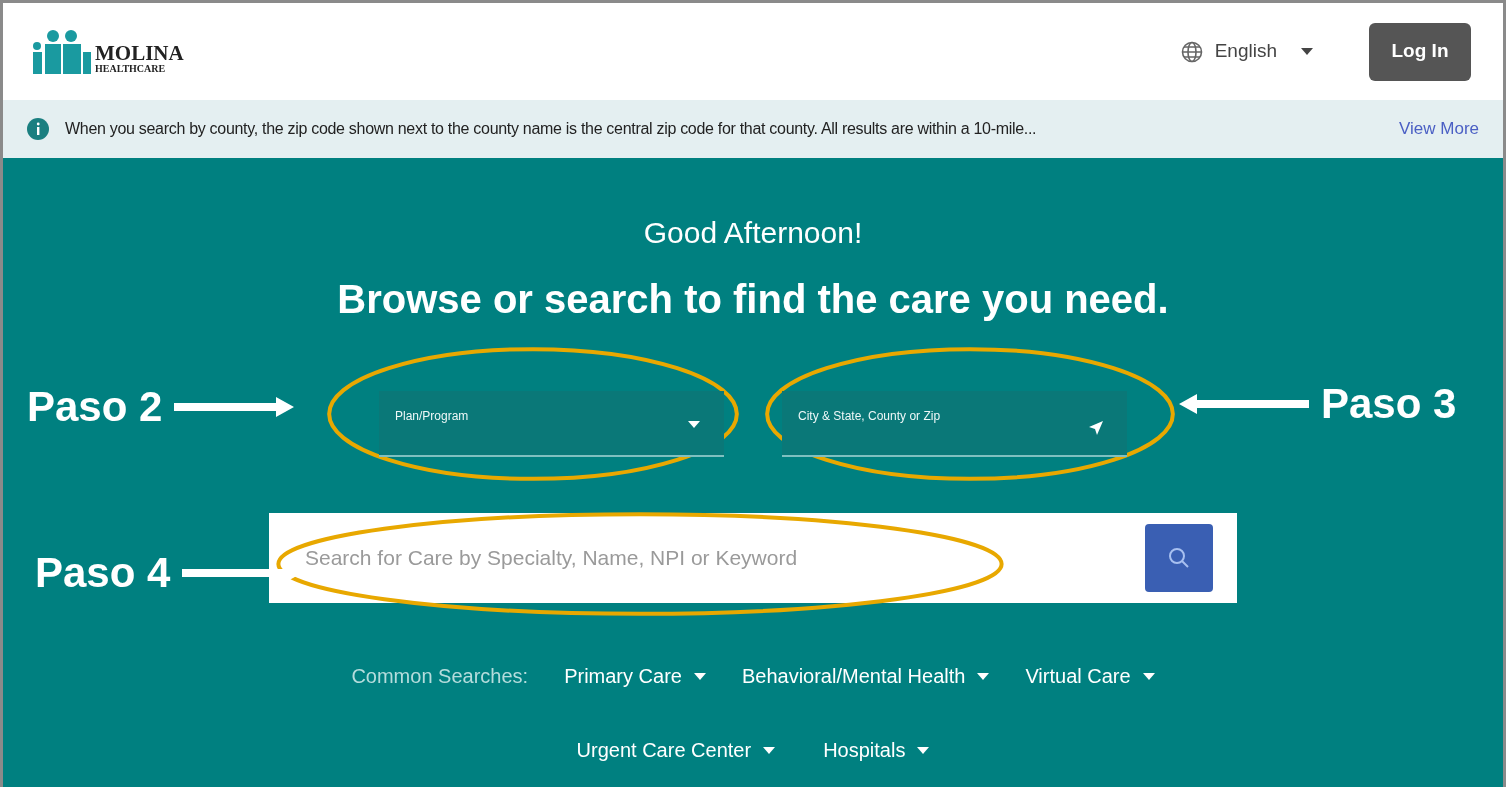  Describe the element at coordinates (1246, 51) in the screenshot. I see `language-selector: English` at that location.